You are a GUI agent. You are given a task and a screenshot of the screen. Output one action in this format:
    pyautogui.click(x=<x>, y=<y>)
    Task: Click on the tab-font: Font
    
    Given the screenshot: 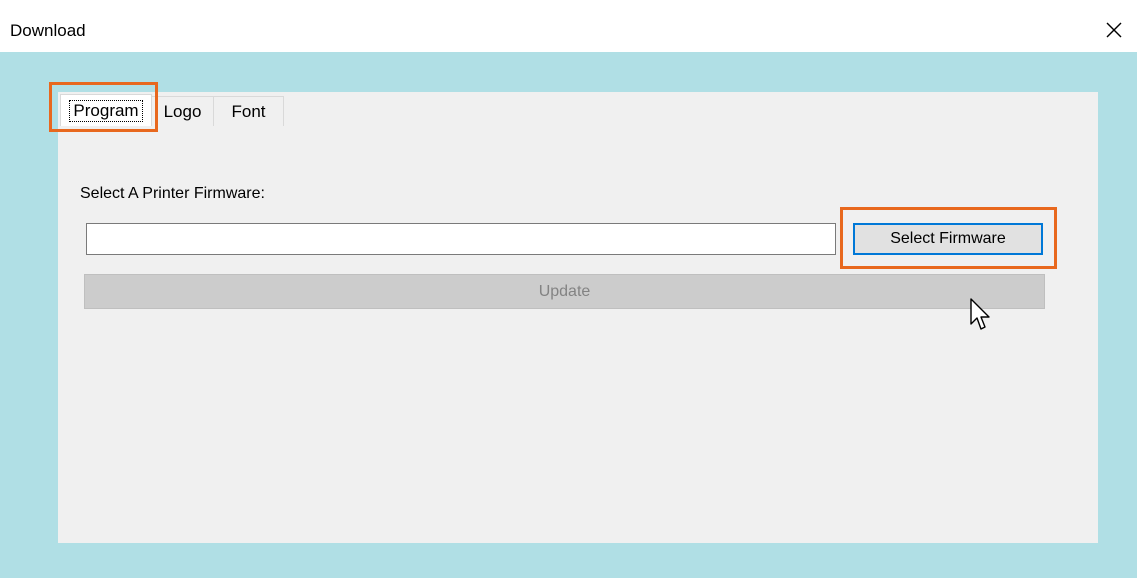 What is the action you would take?
    pyautogui.click(x=249, y=111)
    